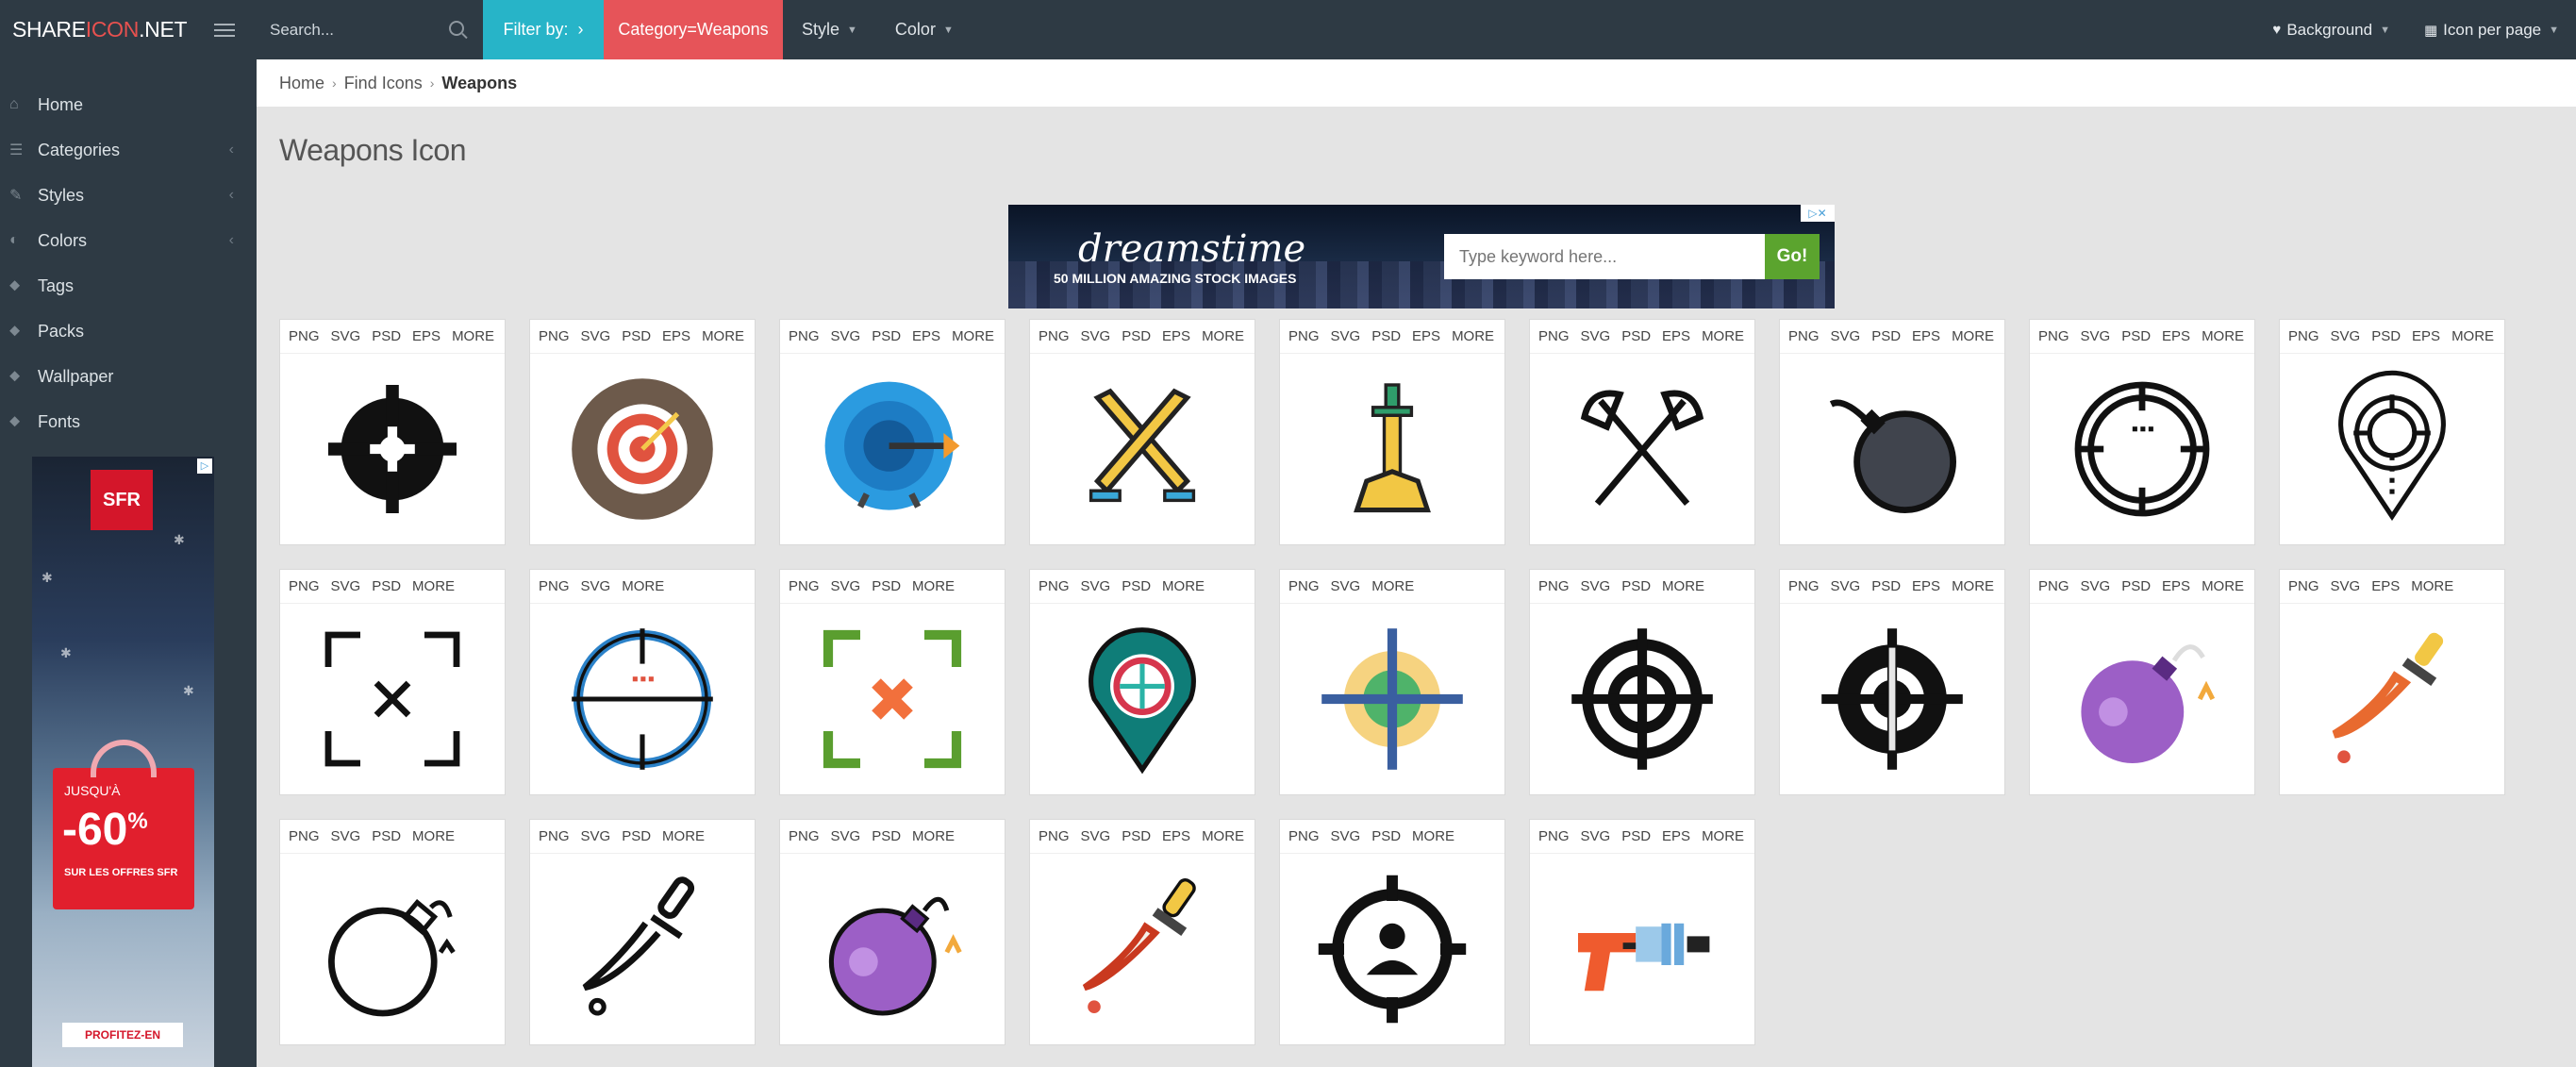 The height and width of the screenshot is (1067, 2576). Describe the element at coordinates (128, 331) in the screenshot. I see `sidebar-item-packs: ⬥ Packs` at that location.